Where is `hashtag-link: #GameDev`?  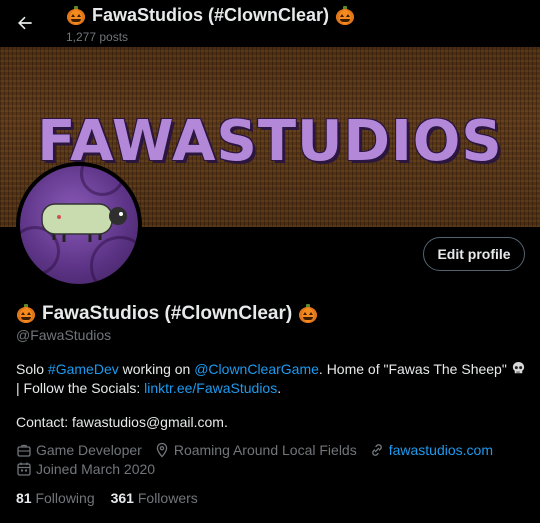
hashtag-link: #GameDev is located at coordinates (83, 369).